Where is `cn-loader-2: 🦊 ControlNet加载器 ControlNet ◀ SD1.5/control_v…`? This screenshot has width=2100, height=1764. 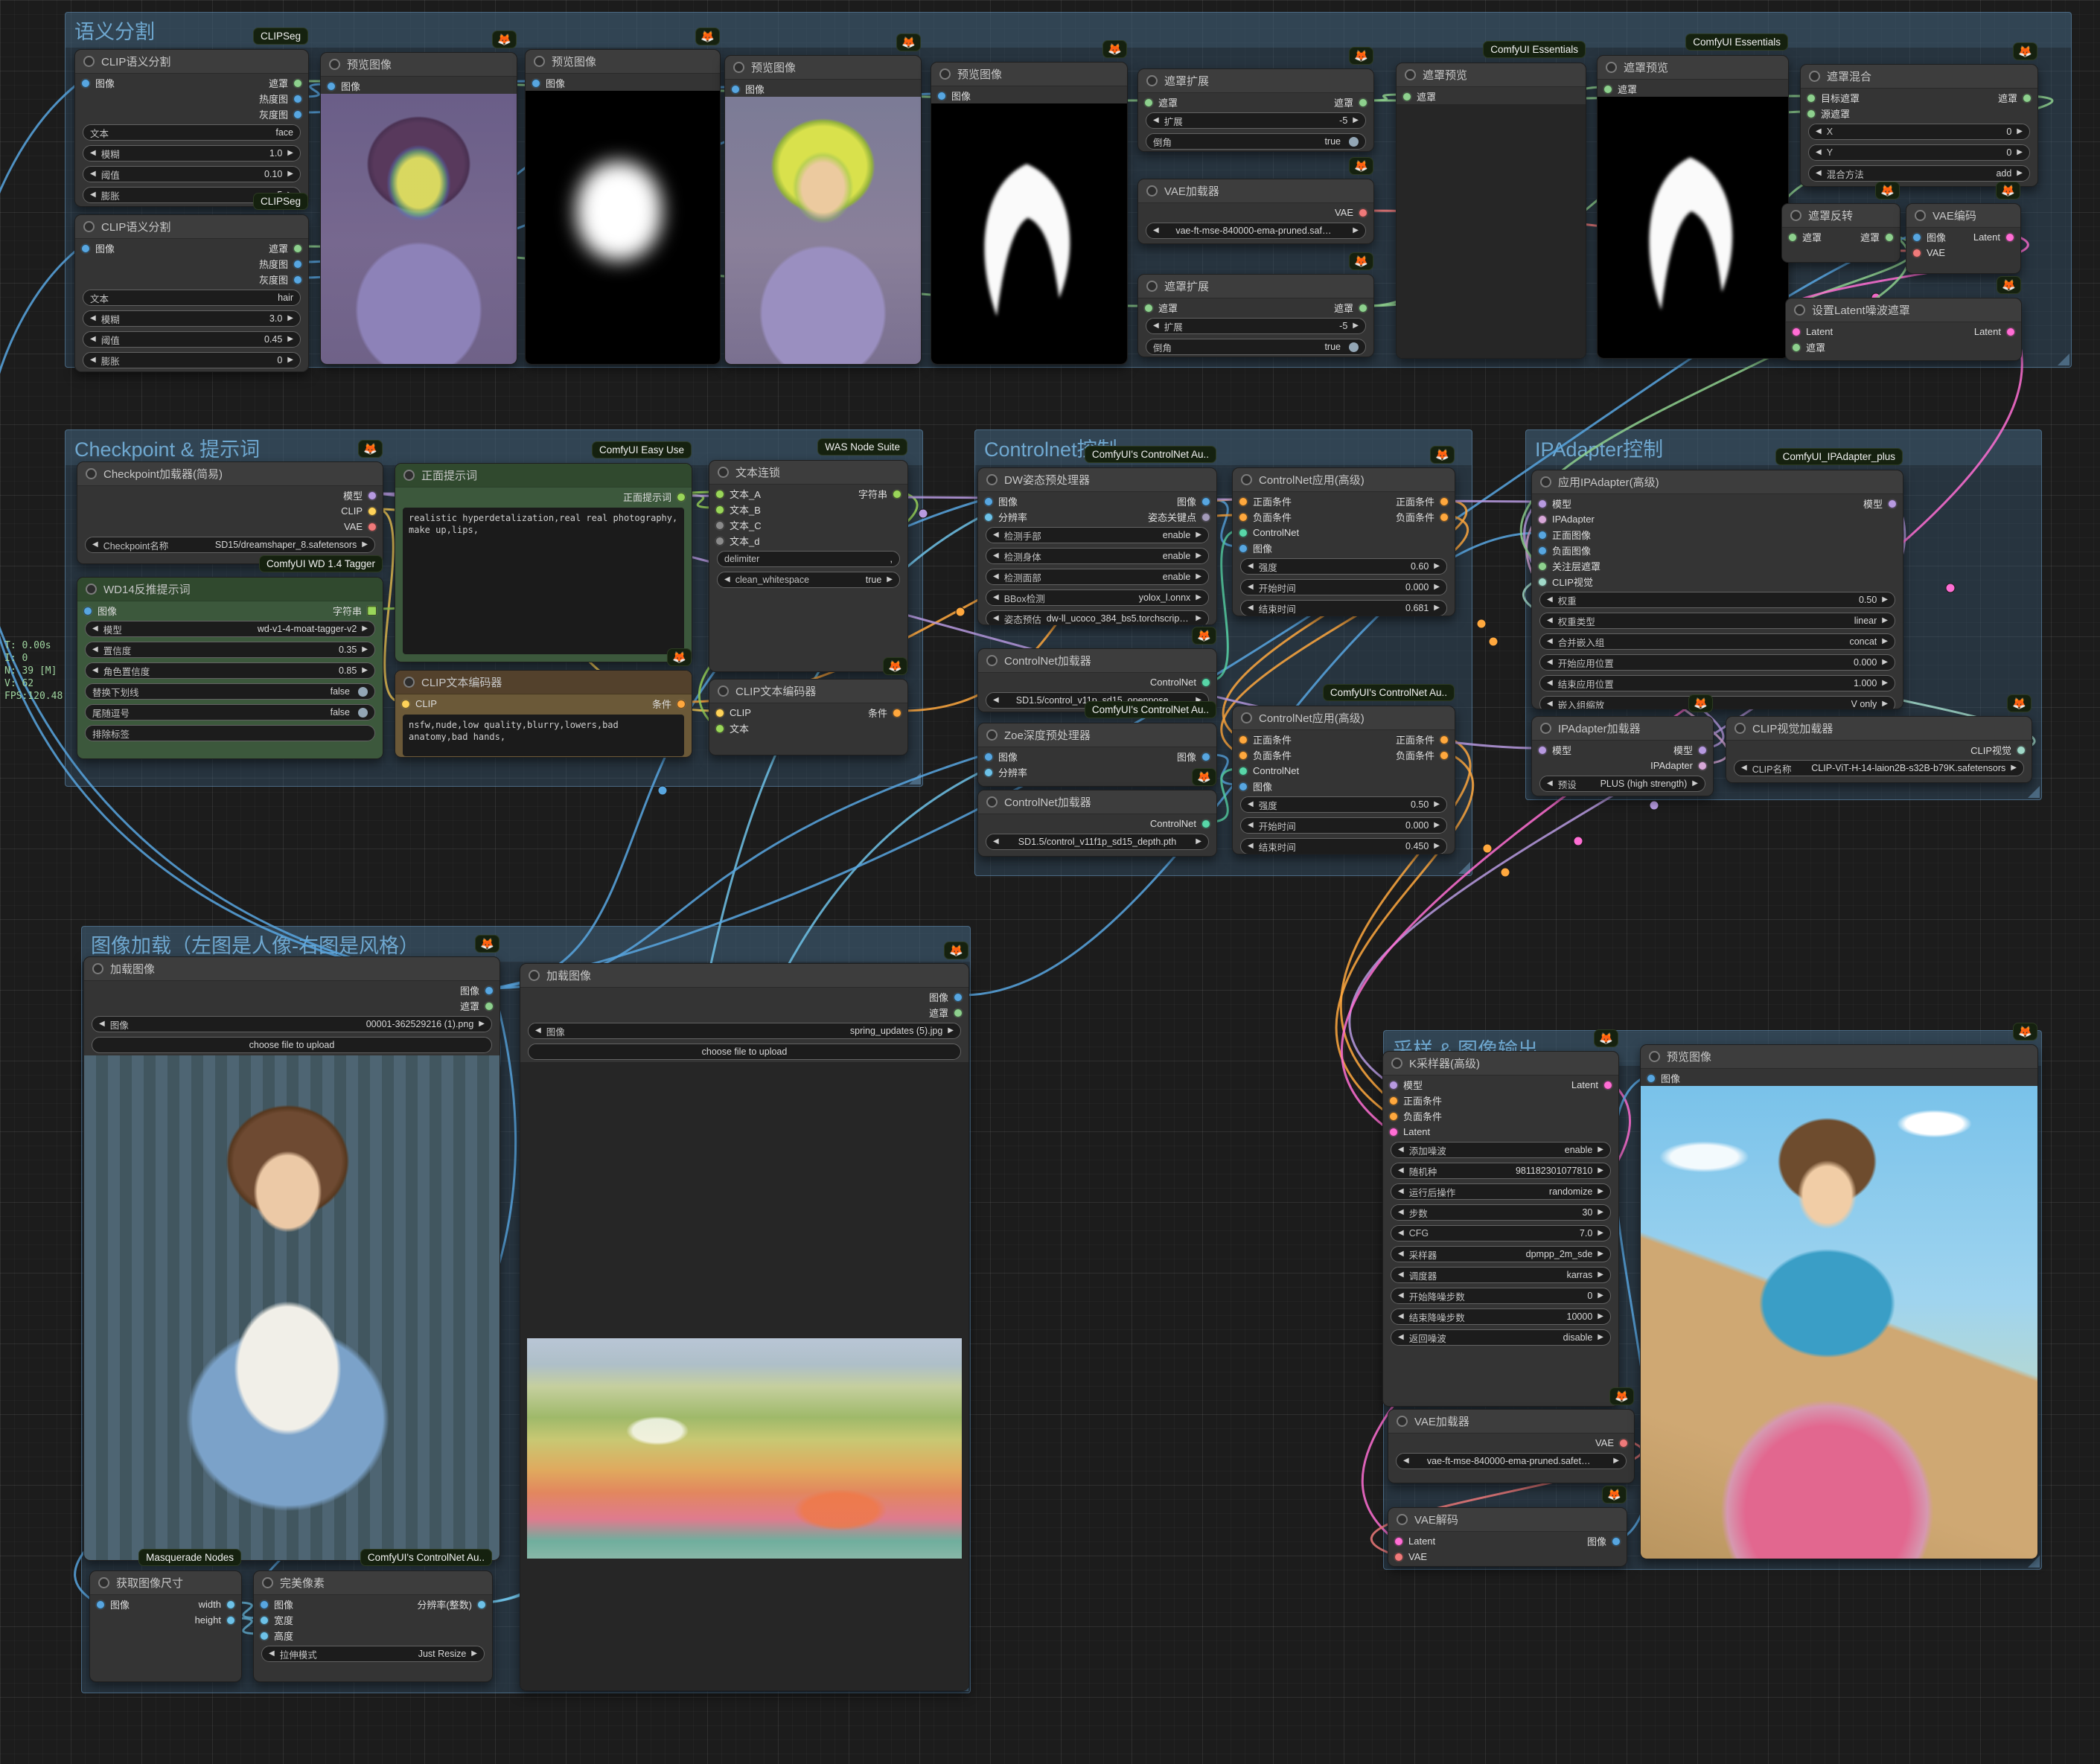
cn-loader-2: 🦊 ControlNet加载器 ControlNet ◀ SD1.5/control_v… is located at coordinates (1097, 813).